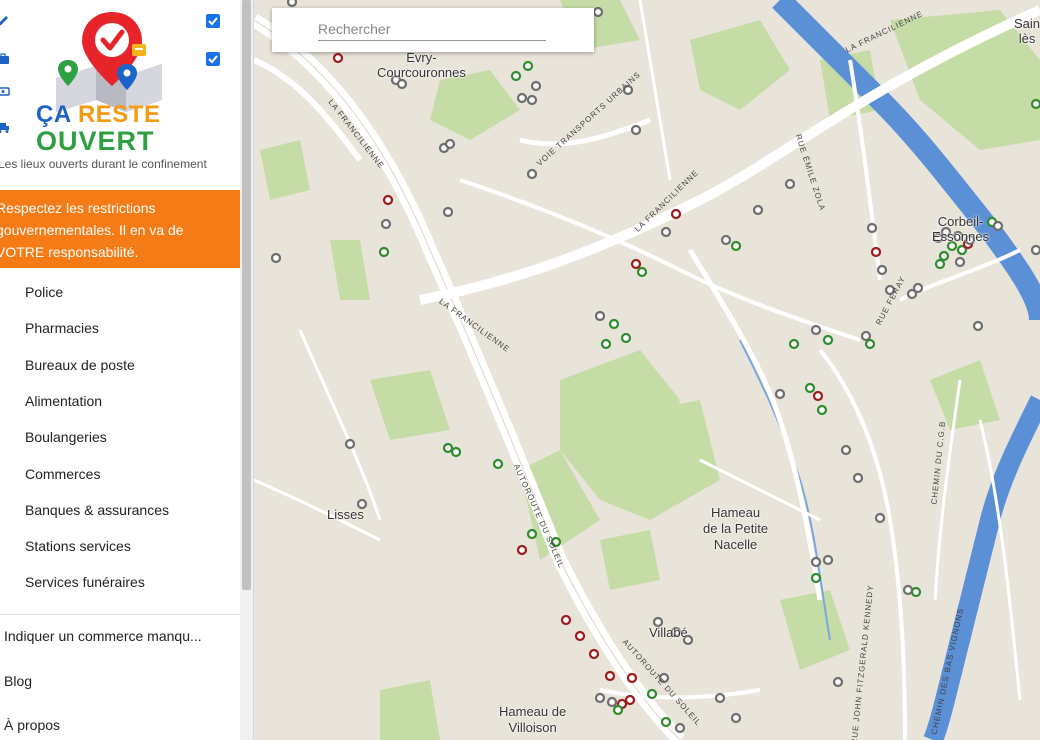  Describe the element at coordinates (85, 582) in the screenshot. I see `category-services-funeraires: Services funéraires` at that location.